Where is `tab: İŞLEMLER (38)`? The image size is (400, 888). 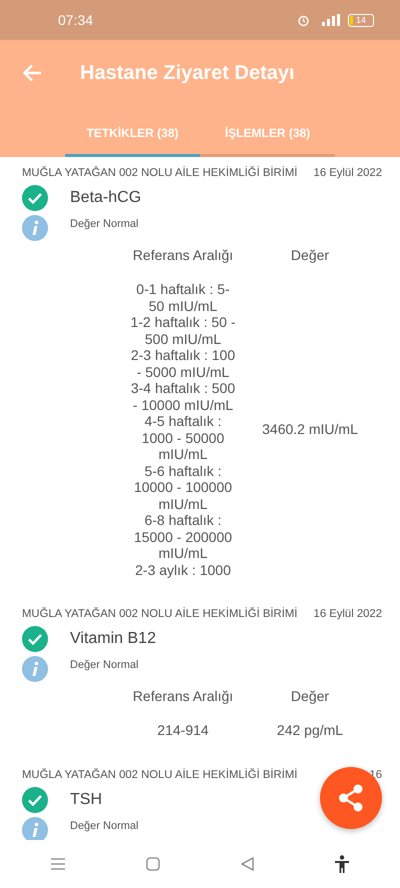
tab: İŞLEMLER (38) is located at coordinates (267, 135).